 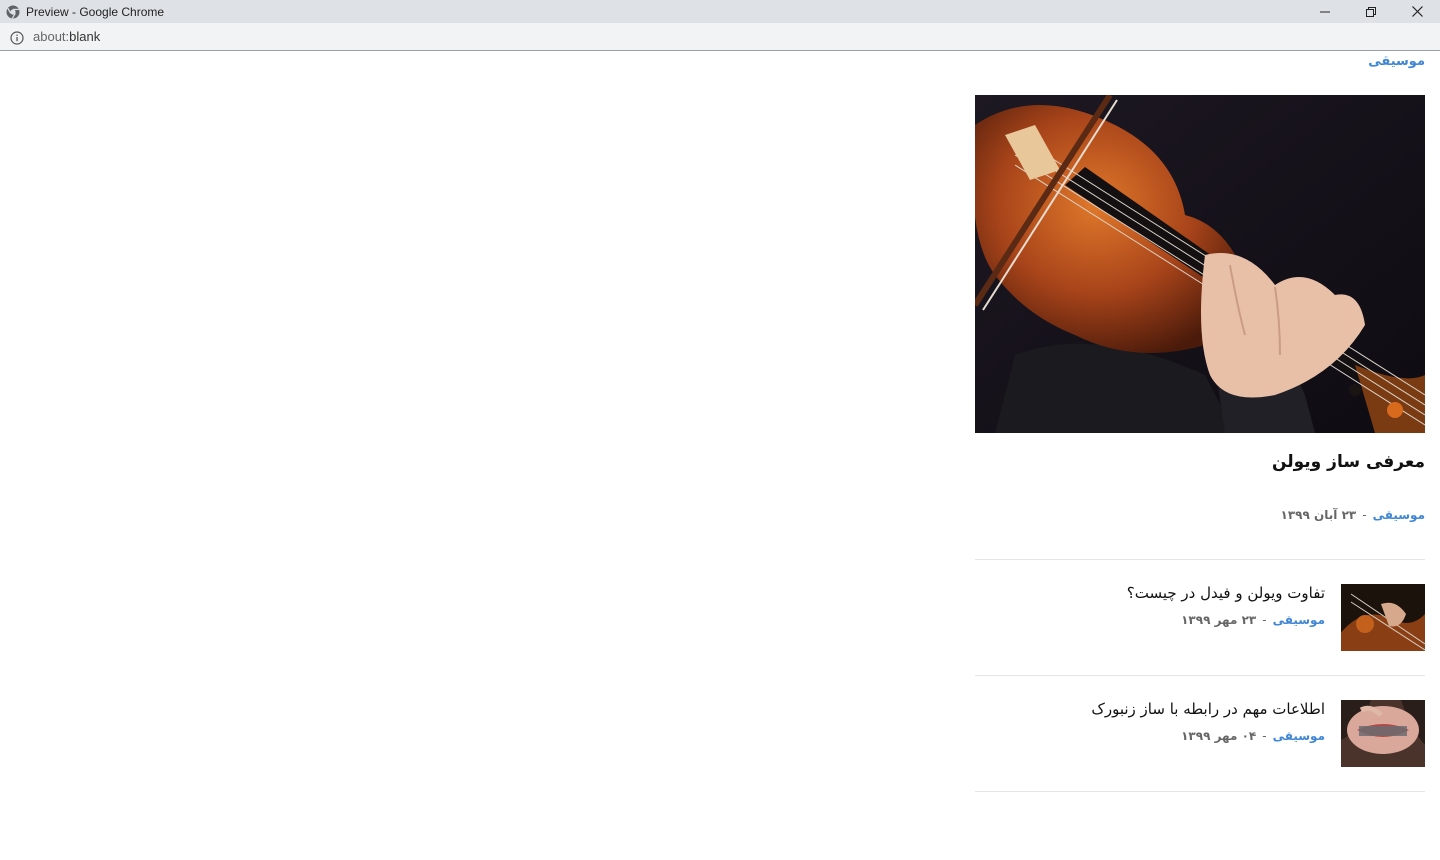 I want to click on item-title: تفاوت ویولن و فیدل در چیست؟, so click(x=1226, y=593).